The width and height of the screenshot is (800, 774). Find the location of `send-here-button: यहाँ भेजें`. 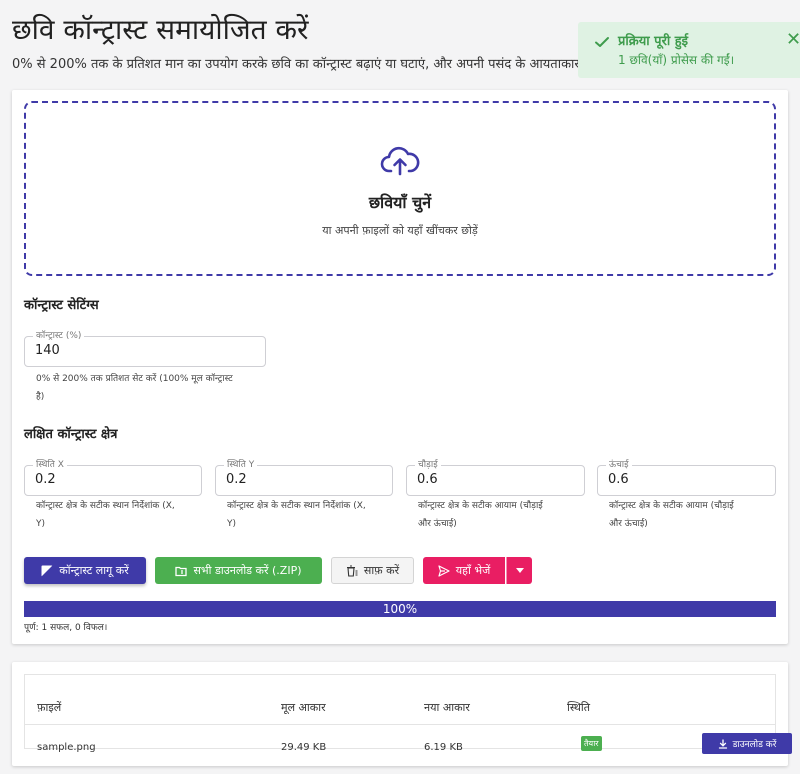

send-here-button: यहाँ भेजें is located at coordinates (464, 570).